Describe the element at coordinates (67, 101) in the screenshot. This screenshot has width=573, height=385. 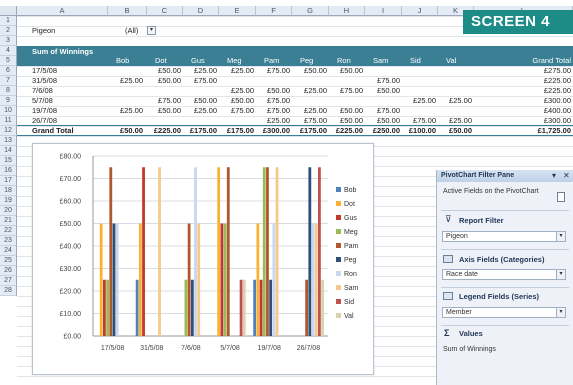
I see `pivot-row-date: 5/7/08` at that location.